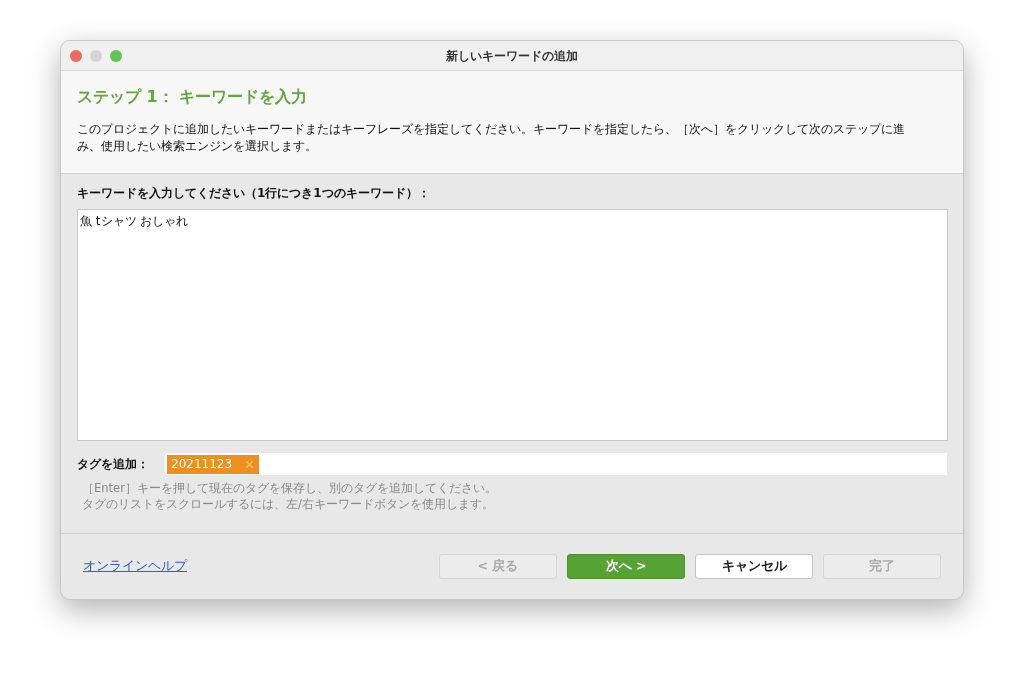  I want to click on hint-text: ［Enter］キーを押して現在のタグを保存し、別のタグを追加してください。, so click(290, 488).